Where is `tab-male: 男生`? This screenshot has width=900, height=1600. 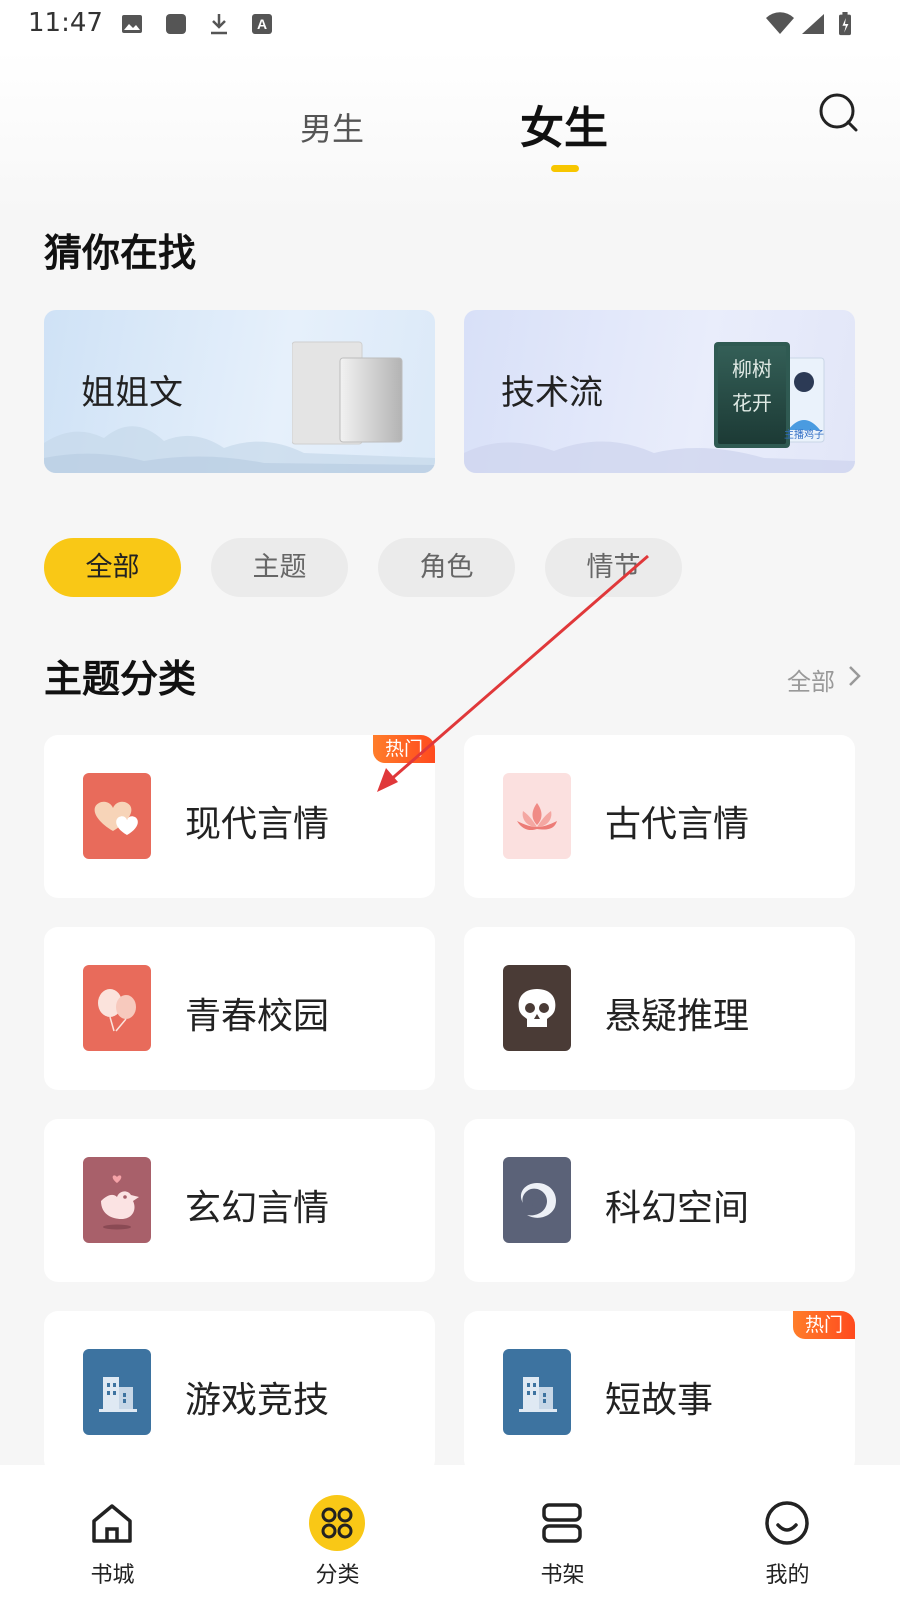 tab-male: 男生 is located at coordinates (332, 127).